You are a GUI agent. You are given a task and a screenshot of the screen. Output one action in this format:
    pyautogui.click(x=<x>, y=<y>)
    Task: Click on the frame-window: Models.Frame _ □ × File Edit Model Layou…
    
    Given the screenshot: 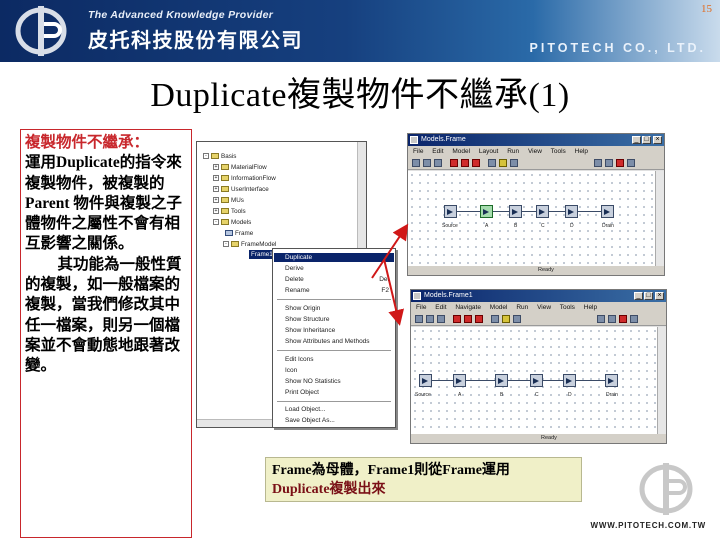 What is the action you would take?
    pyautogui.click(x=536, y=204)
    